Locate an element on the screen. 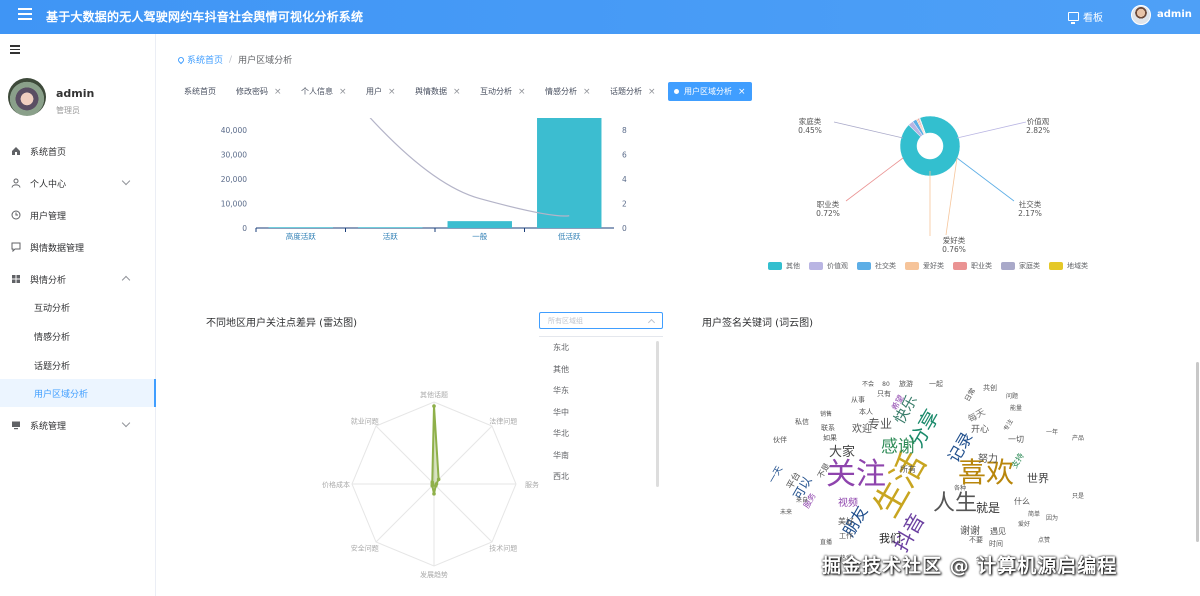 Image resolution: width=1200 pixels, height=596 pixels. sidebar-item-opinion-data: 舆情数据管理 is located at coordinates (78, 247).